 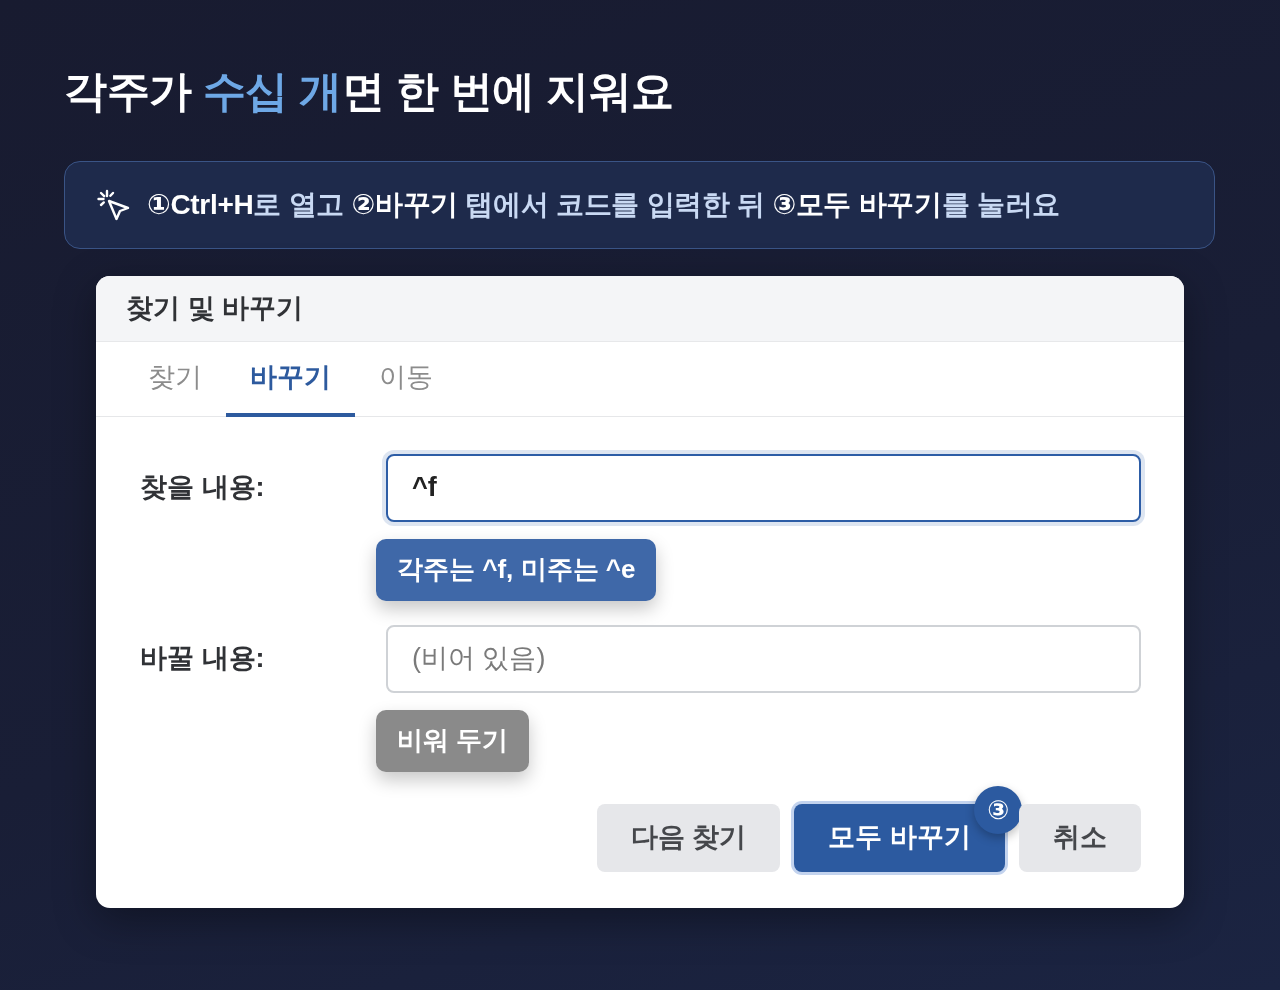 What do you see at coordinates (369, 91) in the screenshot?
I see `page-heading: 각주가 수십 개면 한 번에 지워요` at bounding box center [369, 91].